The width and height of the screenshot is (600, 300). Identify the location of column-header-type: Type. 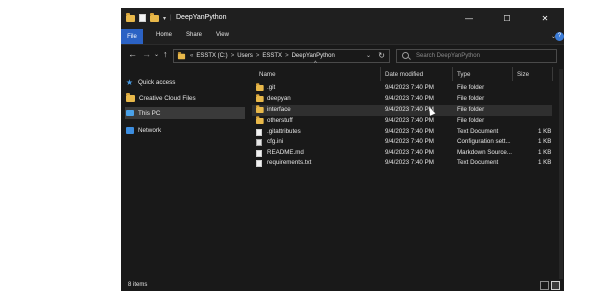
(463, 74).